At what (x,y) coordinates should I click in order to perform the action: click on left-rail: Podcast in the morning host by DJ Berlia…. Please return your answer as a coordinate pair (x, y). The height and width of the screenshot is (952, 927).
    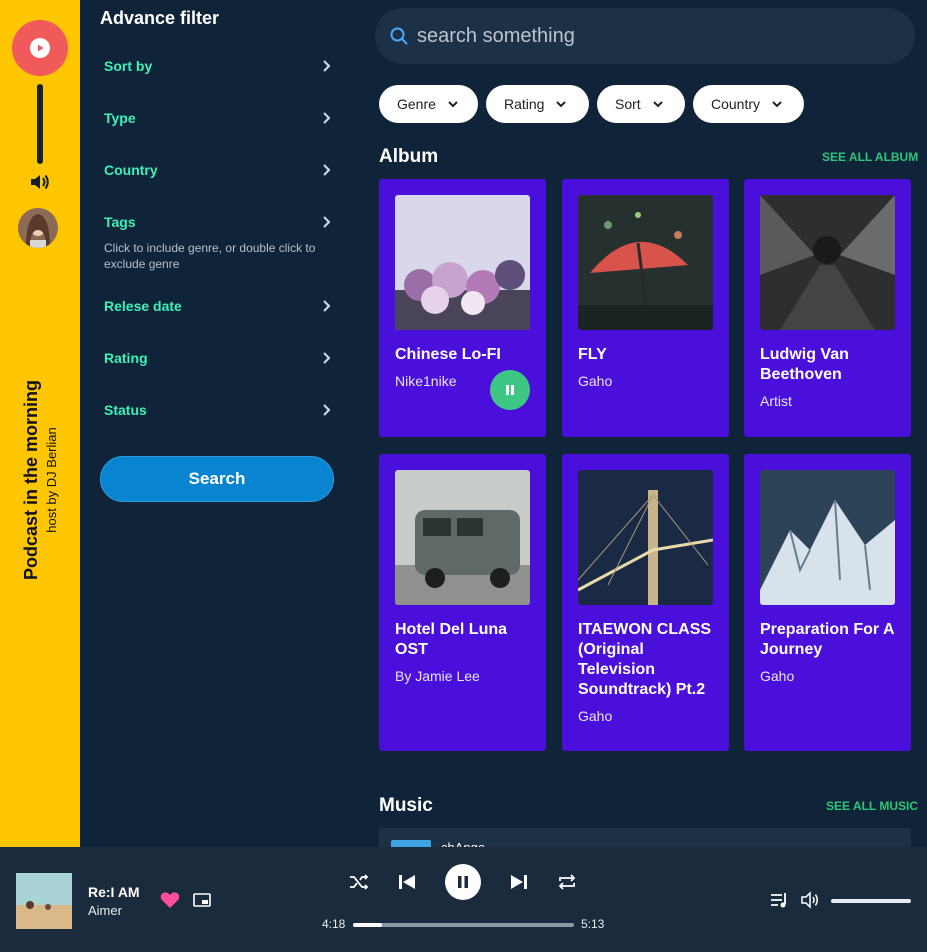
    Looking at the image, I should click on (40, 423).